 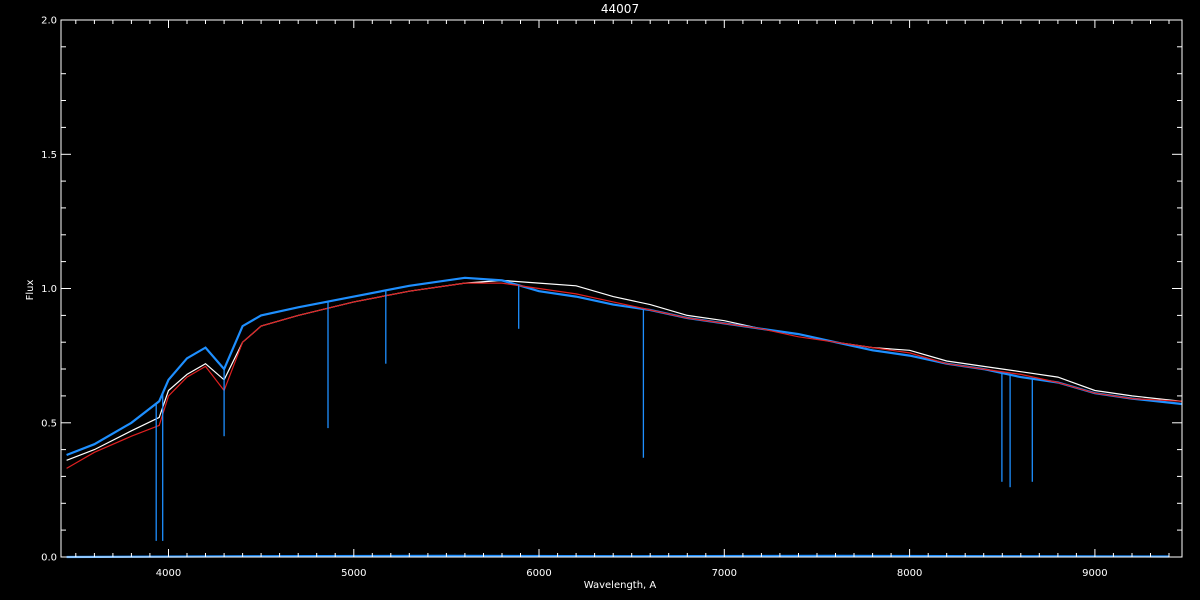 What do you see at coordinates (168, 573) in the screenshot?
I see `x-tick-label: 4000` at bounding box center [168, 573].